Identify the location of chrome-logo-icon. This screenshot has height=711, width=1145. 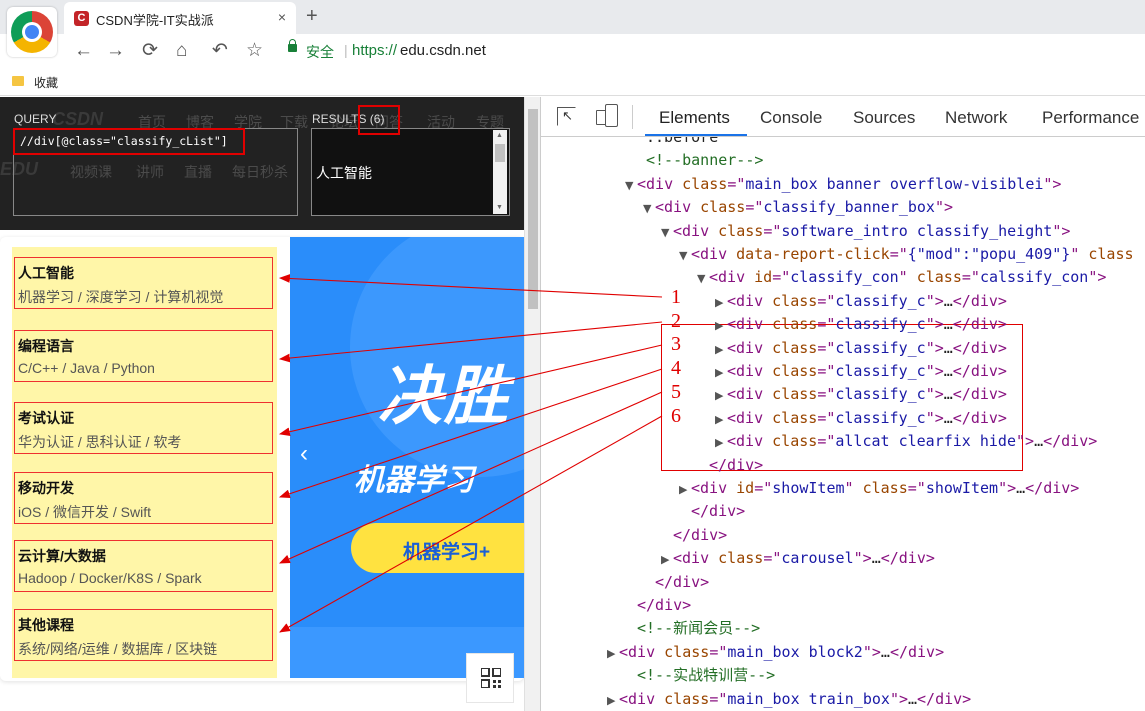
(32, 32).